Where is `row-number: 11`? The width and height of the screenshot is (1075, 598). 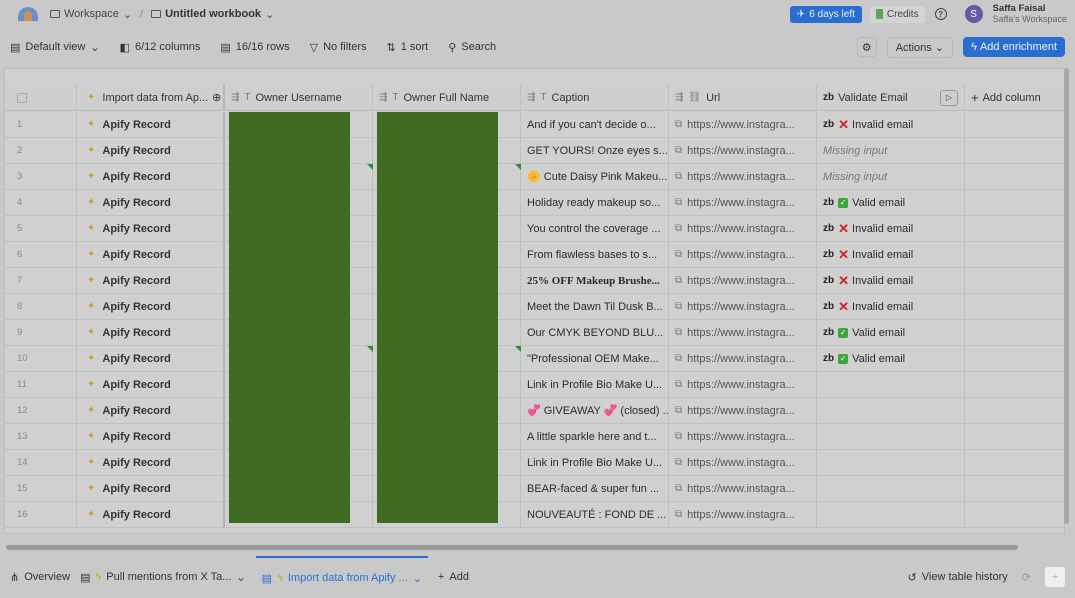 row-number: 11 is located at coordinates (41, 384).